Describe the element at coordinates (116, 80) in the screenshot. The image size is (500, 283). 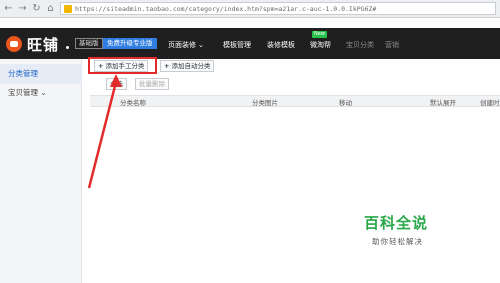
I see `arrow-head` at that location.